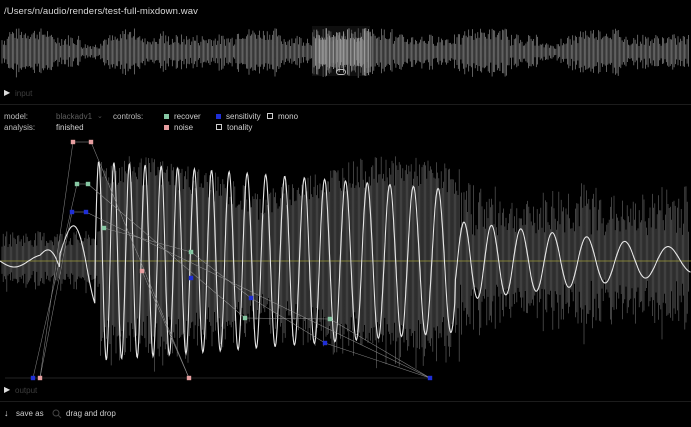  Describe the element at coordinates (70, 127) in the screenshot. I see `analysis-status: finished` at that location.